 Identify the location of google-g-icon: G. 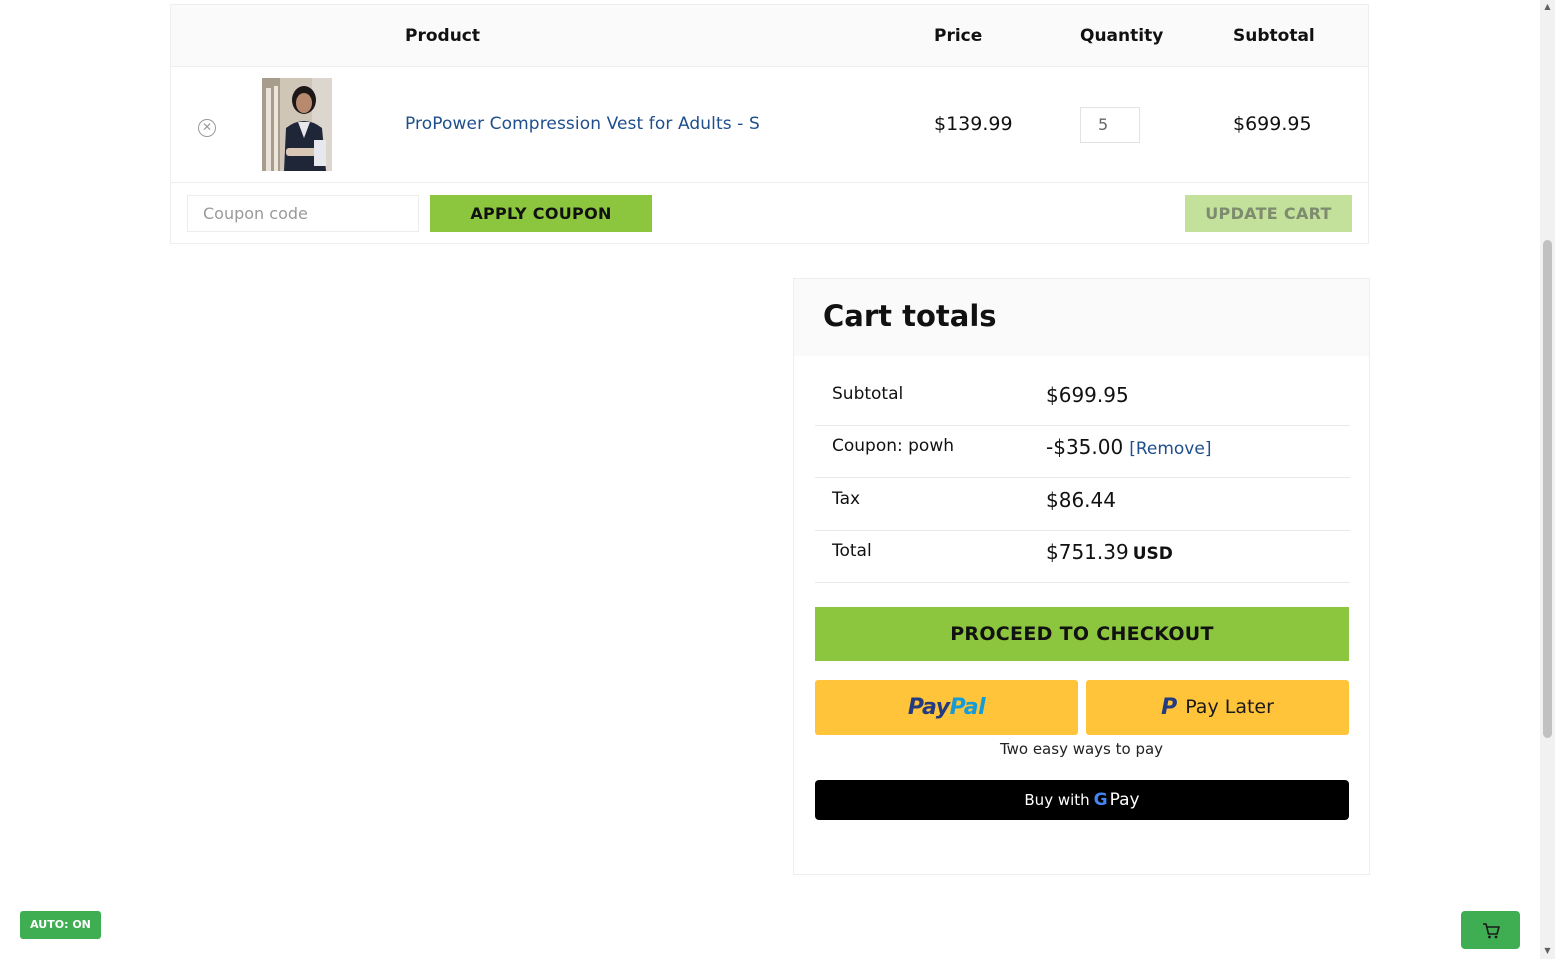
(1100, 800).